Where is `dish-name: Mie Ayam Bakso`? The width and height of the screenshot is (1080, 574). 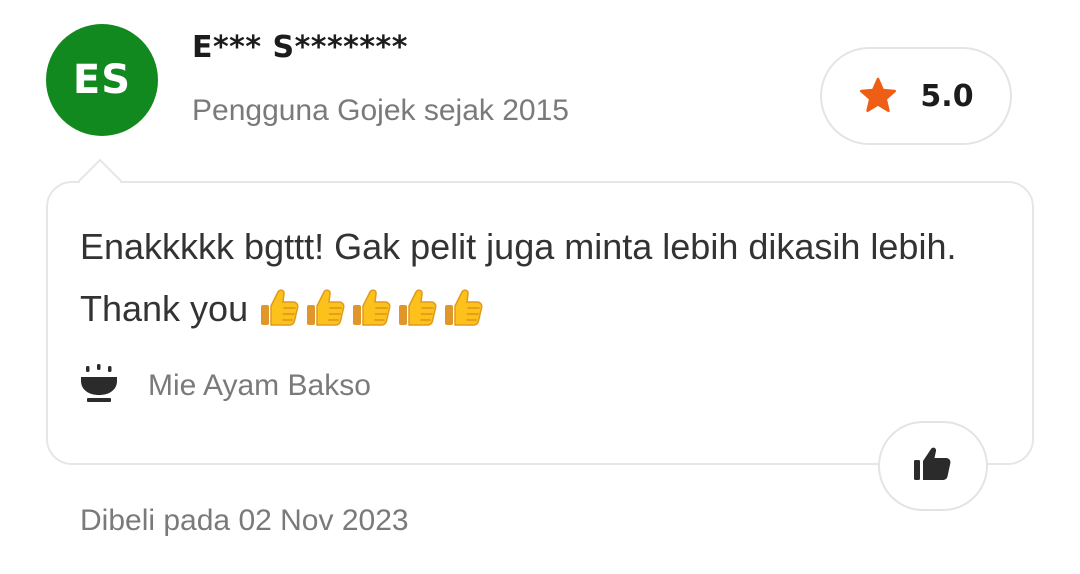 dish-name: Mie Ayam Bakso is located at coordinates (259, 385).